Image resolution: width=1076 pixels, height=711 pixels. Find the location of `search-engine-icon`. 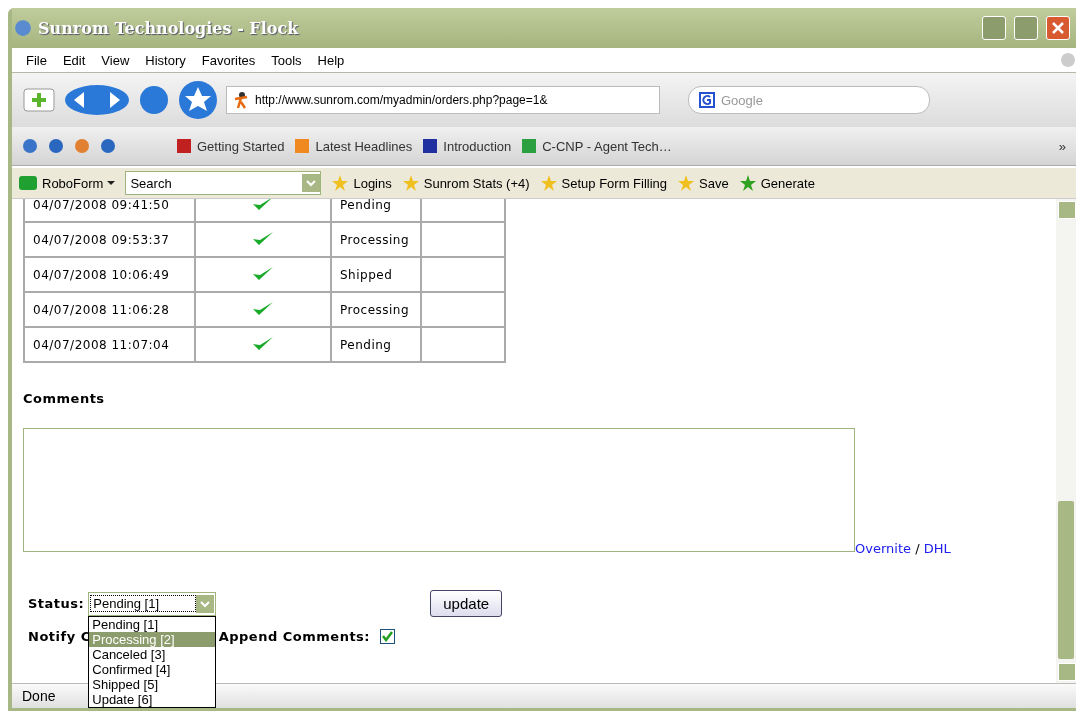

search-engine-icon is located at coordinates (707, 100).